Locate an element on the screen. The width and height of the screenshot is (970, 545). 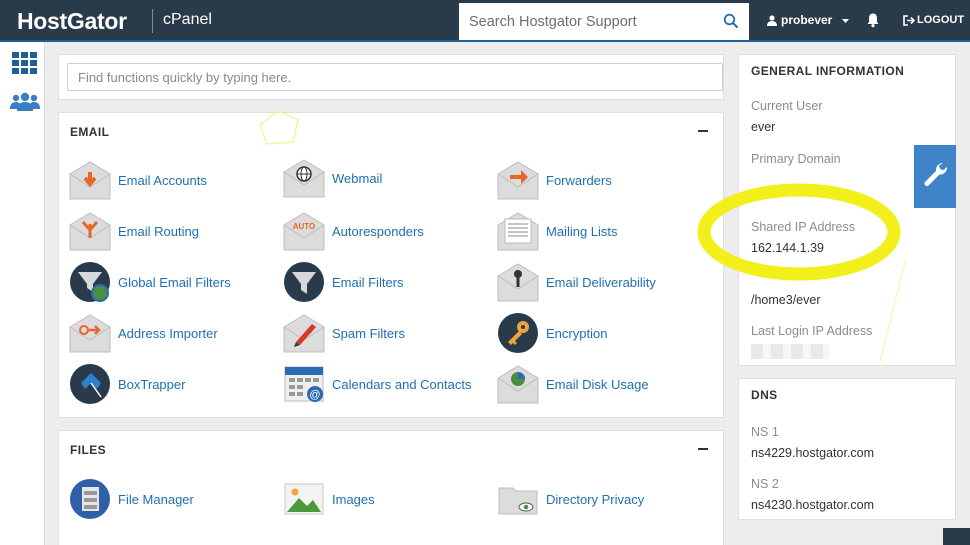
support-search-input is located at coordinates (584, 21).